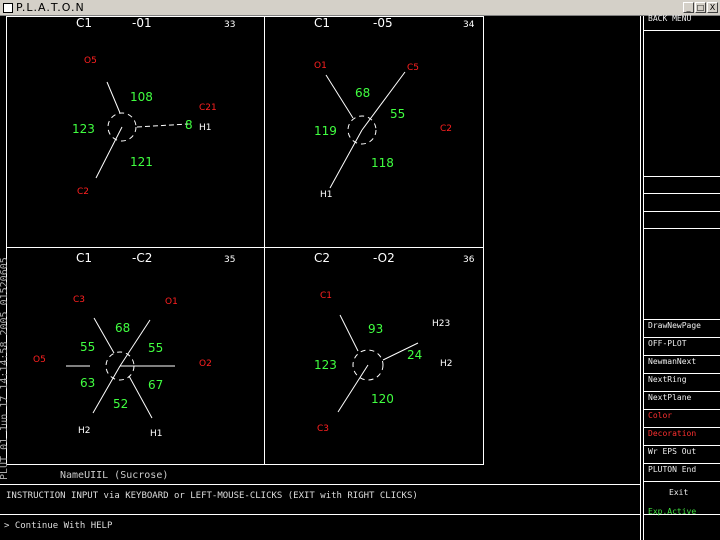 Image resolution: width=720 pixels, height=540 pixels. I want to click on menu-newman-next: NewmanNext, so click(682, 366).